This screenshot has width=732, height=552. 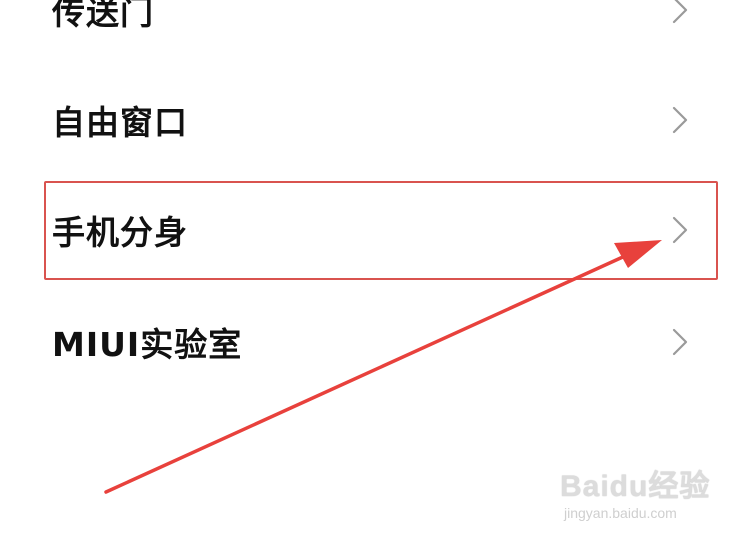 What do you see at coordinates (620, 513) in the screenshot?
I see `watermark-url: jingyan.baidu.com` at bounding box center [620, 513].